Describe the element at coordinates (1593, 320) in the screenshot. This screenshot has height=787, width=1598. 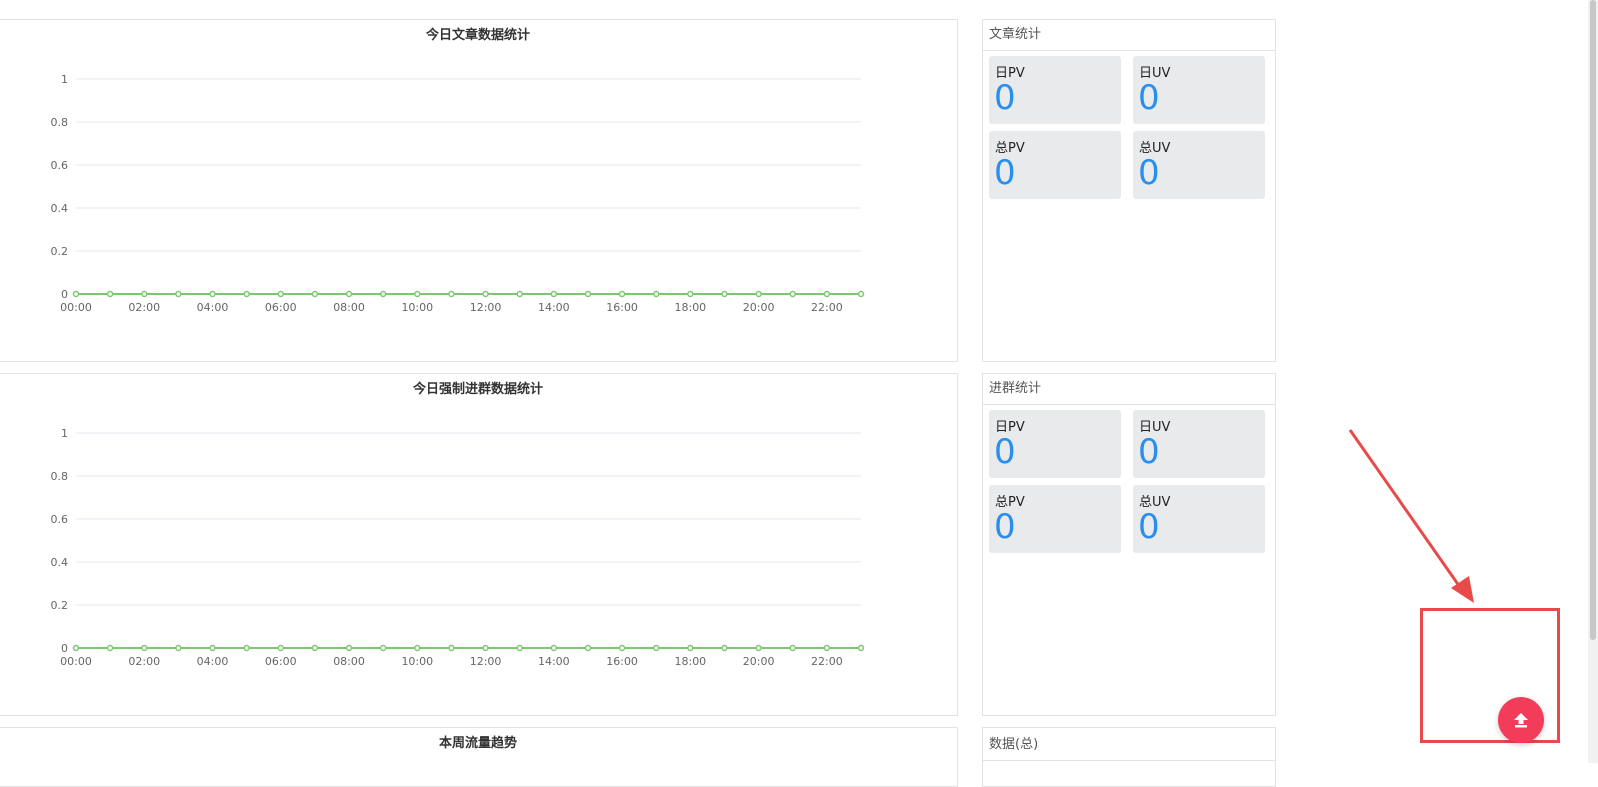
I see `scrollbar-thumb` at that location.